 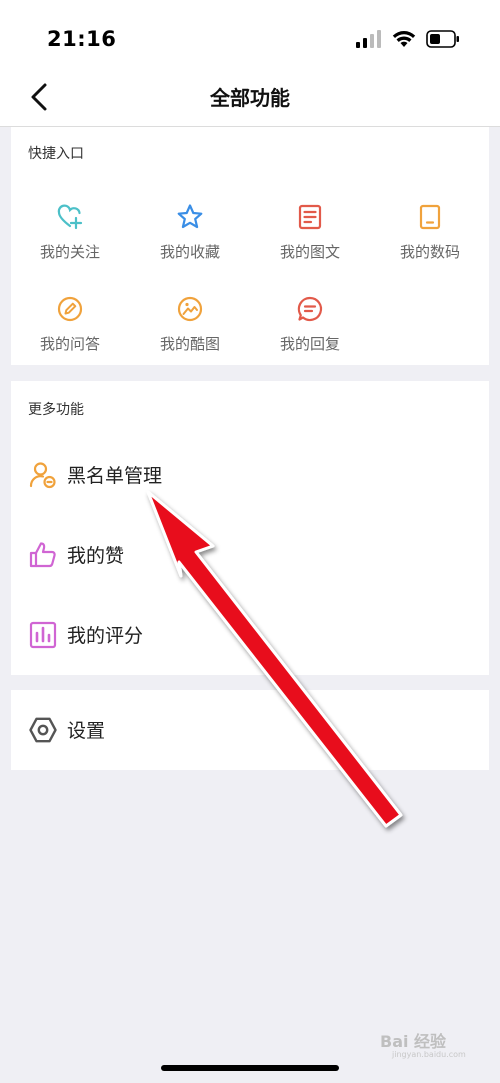 What do you see at coordinates (310, 232) in the screenshot?
I see `quick-item-posts: 我的图文` at bounding box center [310, 232].